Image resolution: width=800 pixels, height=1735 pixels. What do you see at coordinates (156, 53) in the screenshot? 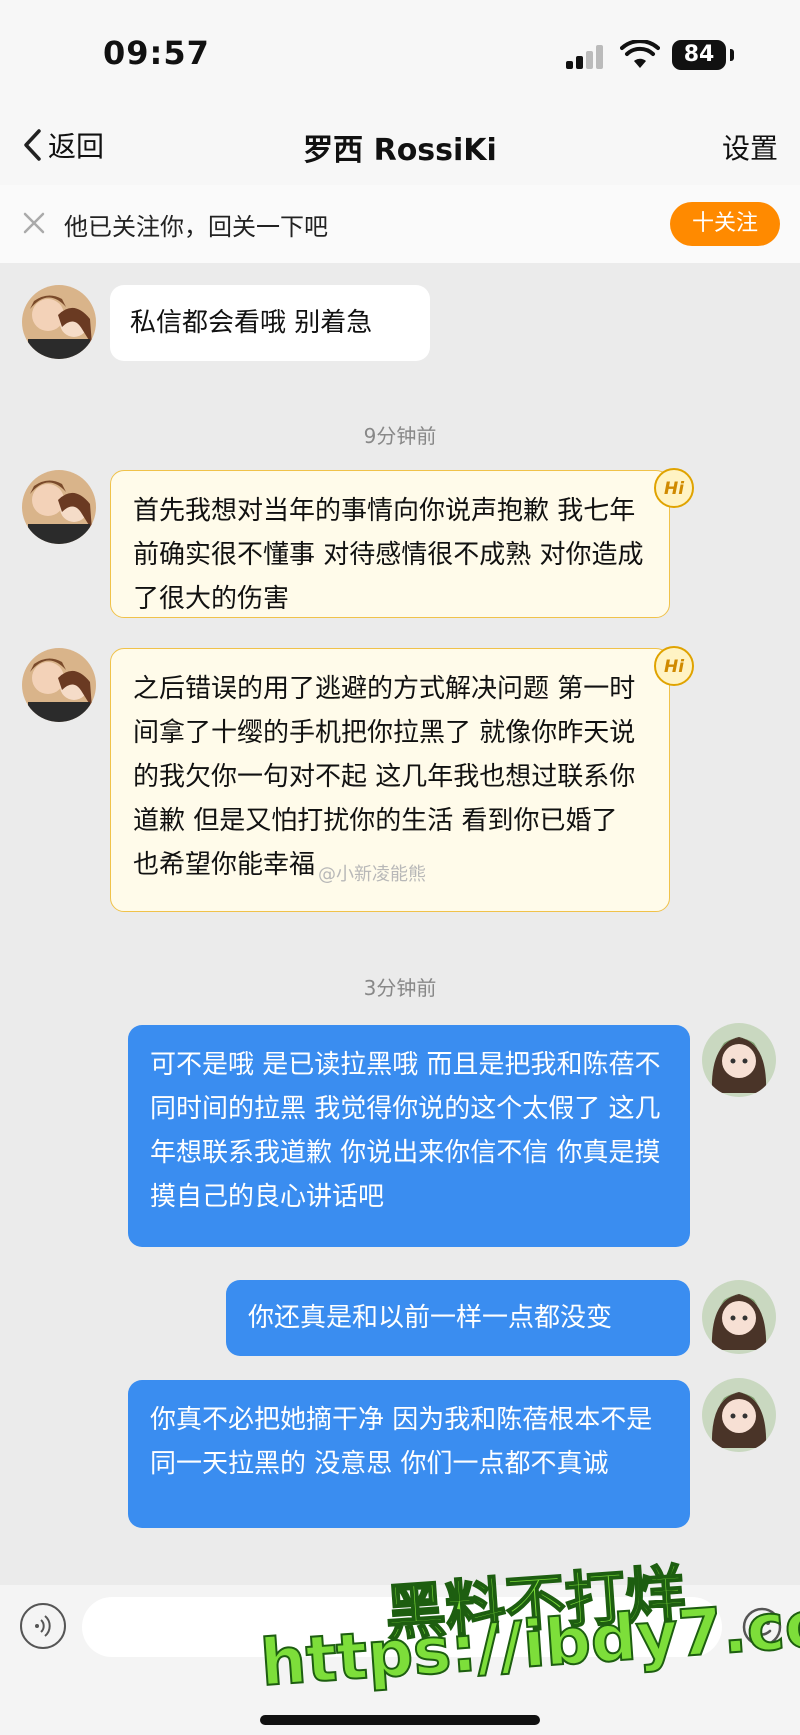
I see `status-time: 09:57` at bounding box center [156, 53].